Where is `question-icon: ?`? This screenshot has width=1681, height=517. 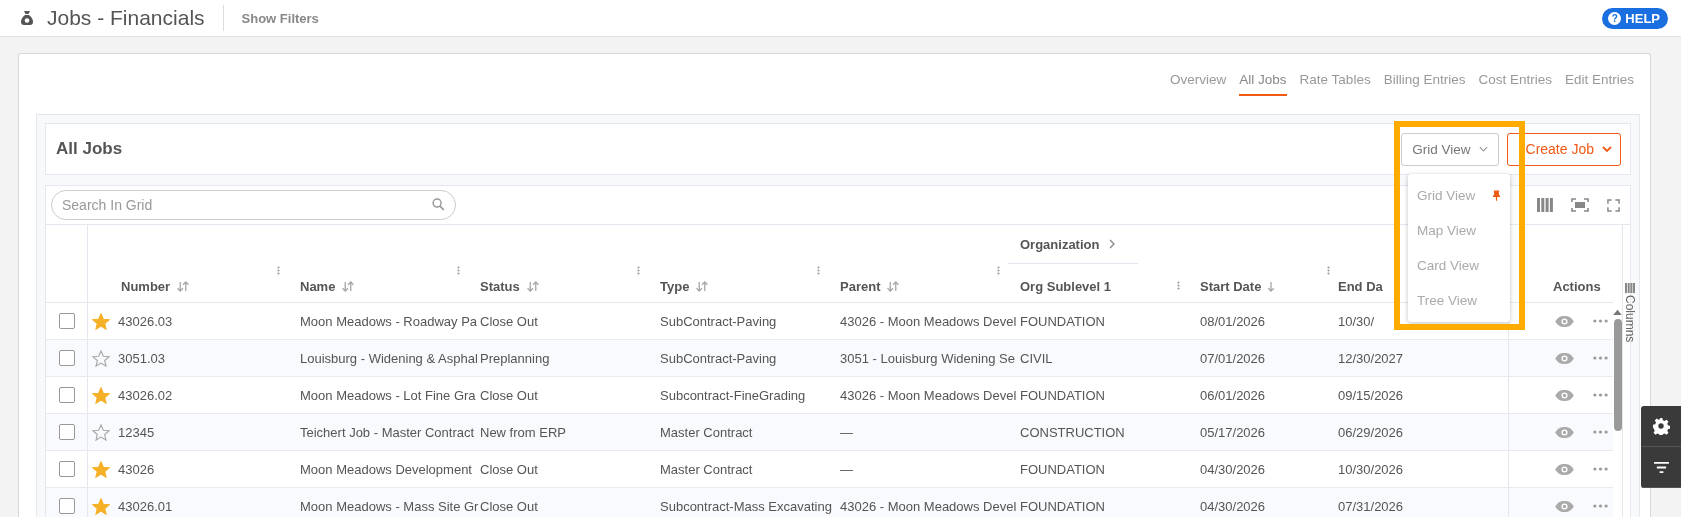 question-icon: ? is located at coordinates (1615, 18).